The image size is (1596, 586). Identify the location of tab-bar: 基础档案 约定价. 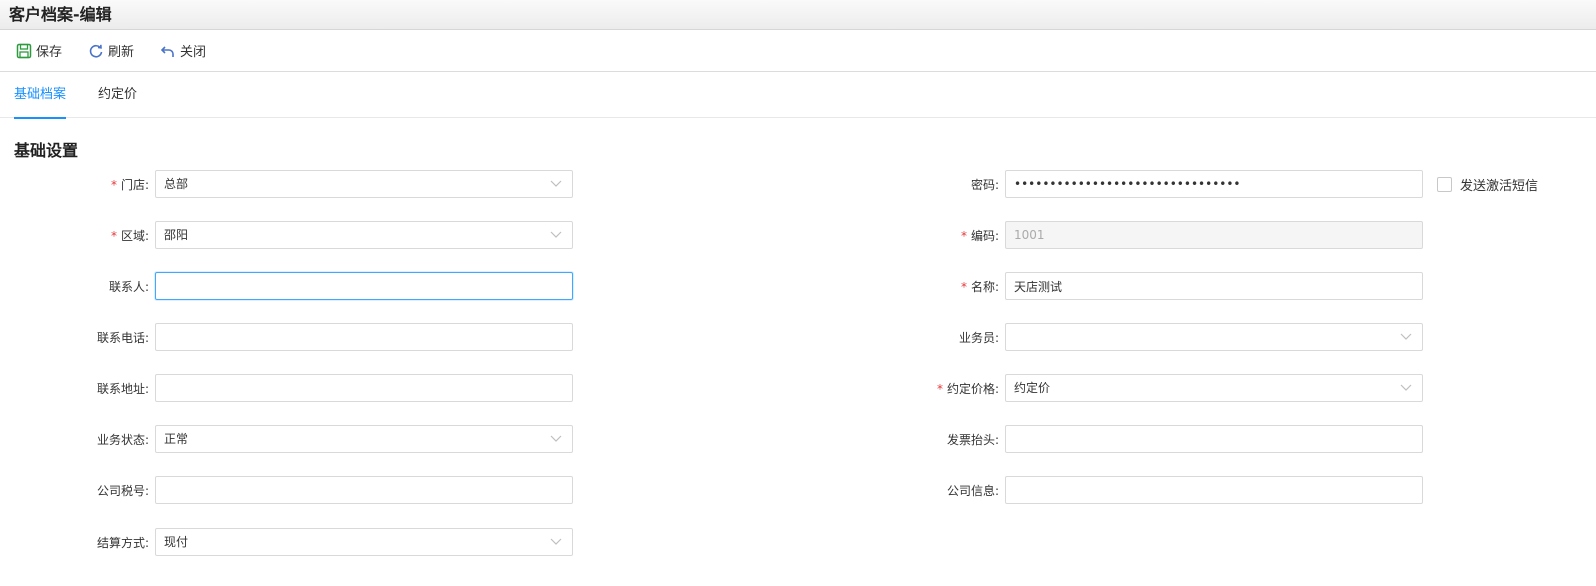
(798, 95).